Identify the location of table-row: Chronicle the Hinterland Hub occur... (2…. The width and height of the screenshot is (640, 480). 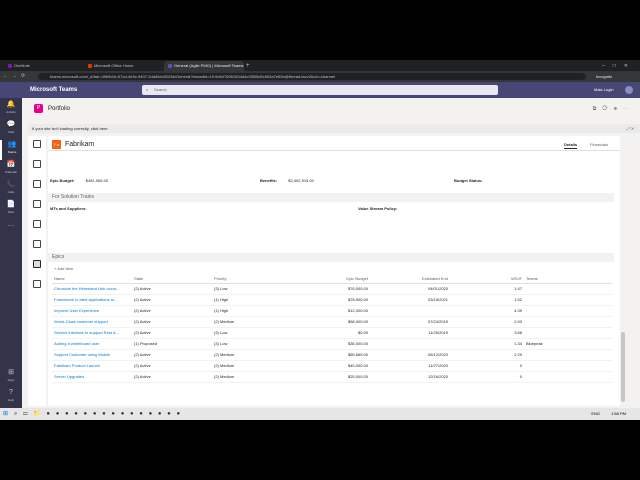
(332, 289).